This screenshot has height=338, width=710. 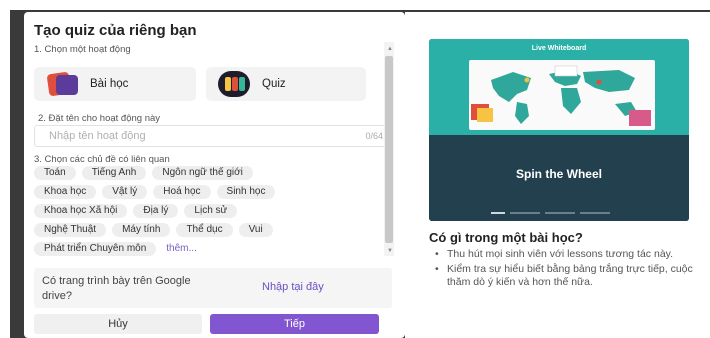 What do you see at coordinates (506, 237) in the screenshot?
I see `lesson-info-title: Có gì trong một bài học?` at bounding box center [506, 237].